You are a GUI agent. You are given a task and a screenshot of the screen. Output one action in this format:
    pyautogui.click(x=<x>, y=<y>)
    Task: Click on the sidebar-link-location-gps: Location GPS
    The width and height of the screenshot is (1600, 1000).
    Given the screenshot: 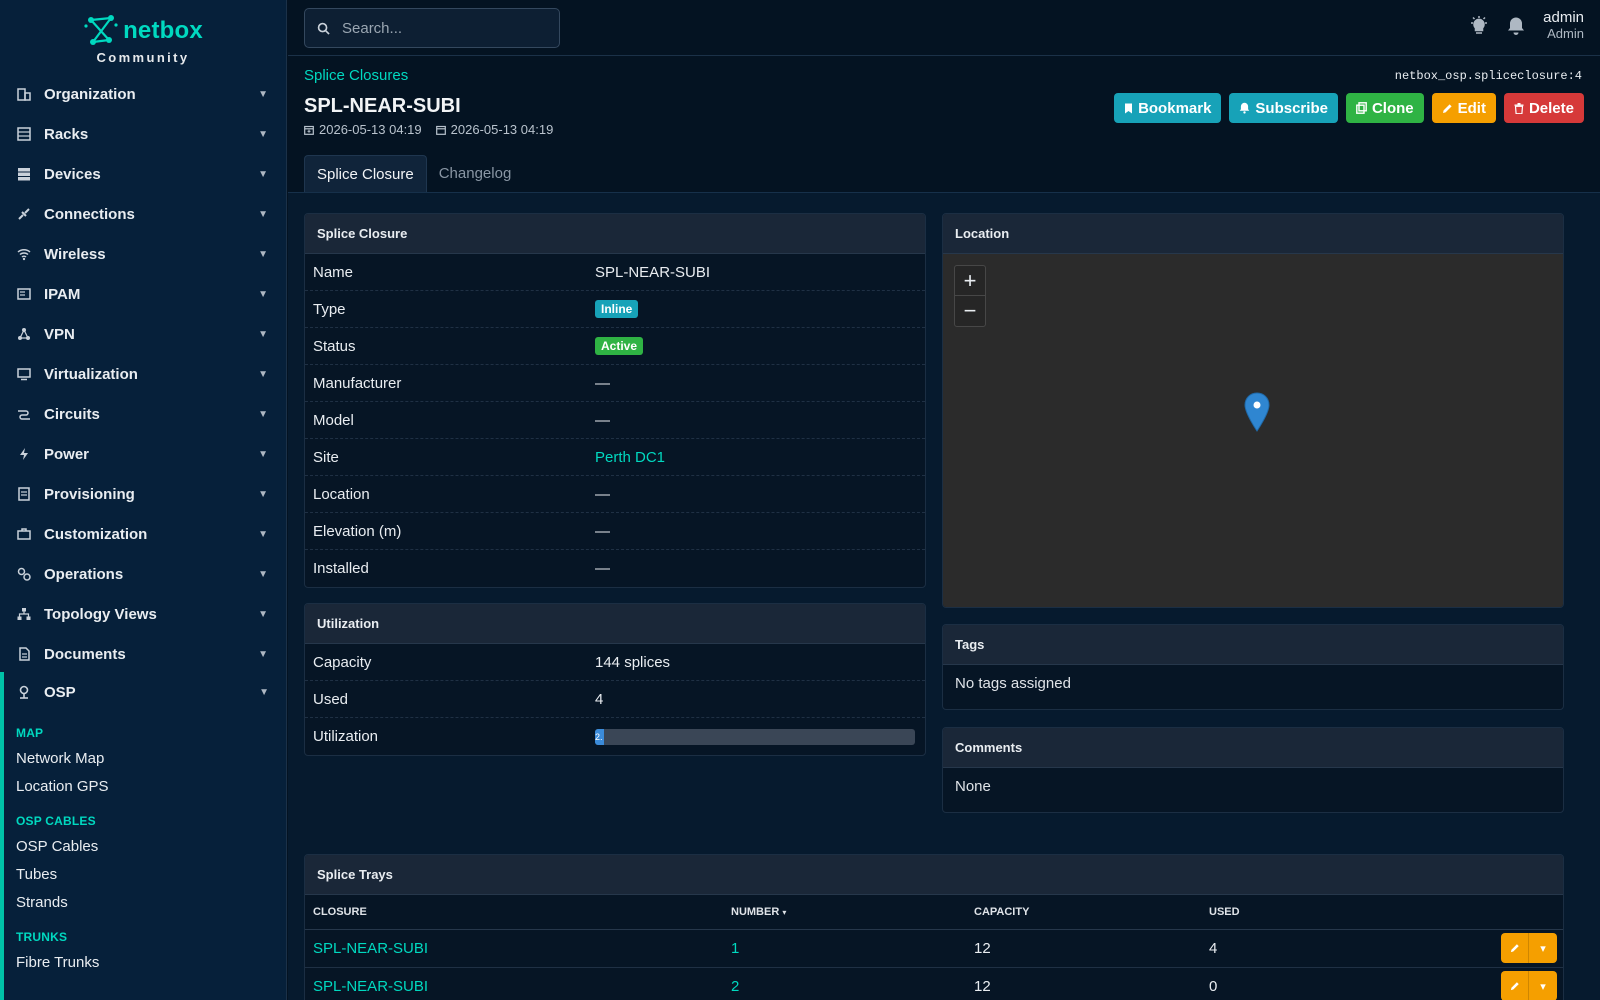 What is the action you would take?
    pyautogui.click(x=143, y=786)
    